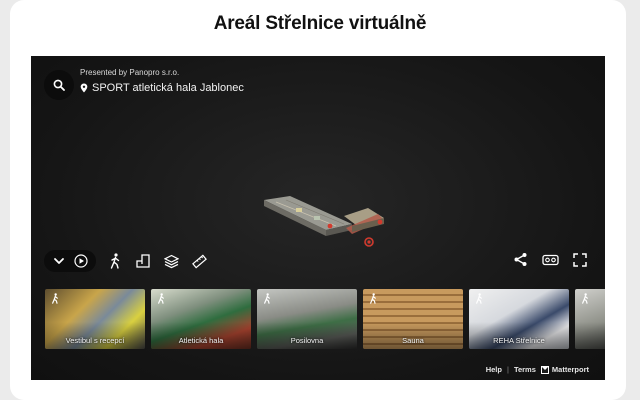 This screenshot has width=640, height=400. Describe the element at coordinates (126, 261) in the screenshot. I see `view-toolbar` at that location.